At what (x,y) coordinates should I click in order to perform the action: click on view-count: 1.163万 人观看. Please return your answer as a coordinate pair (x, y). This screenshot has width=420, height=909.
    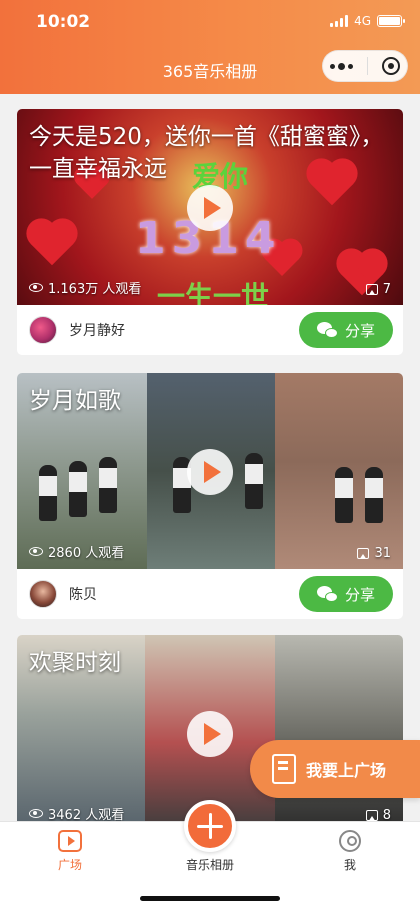
    Looking at the image, I should click on (85, 287).